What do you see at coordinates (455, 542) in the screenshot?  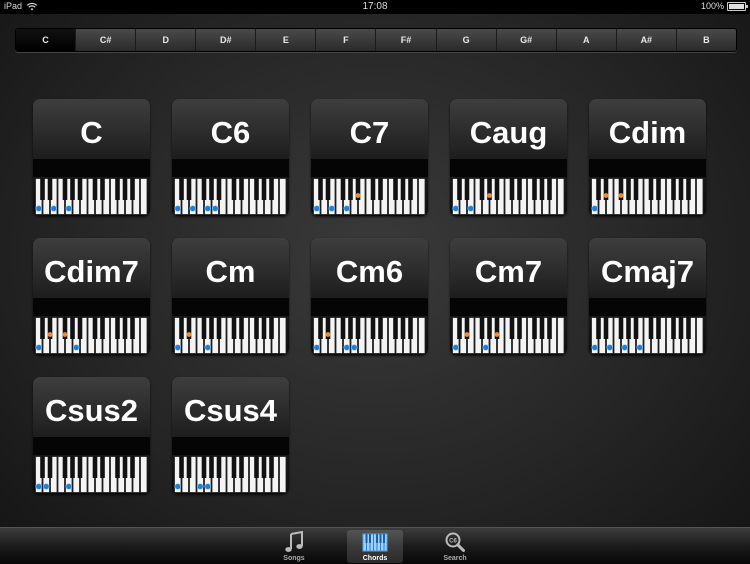 I see `search-icon: C6` at bounding box center [455, 542].